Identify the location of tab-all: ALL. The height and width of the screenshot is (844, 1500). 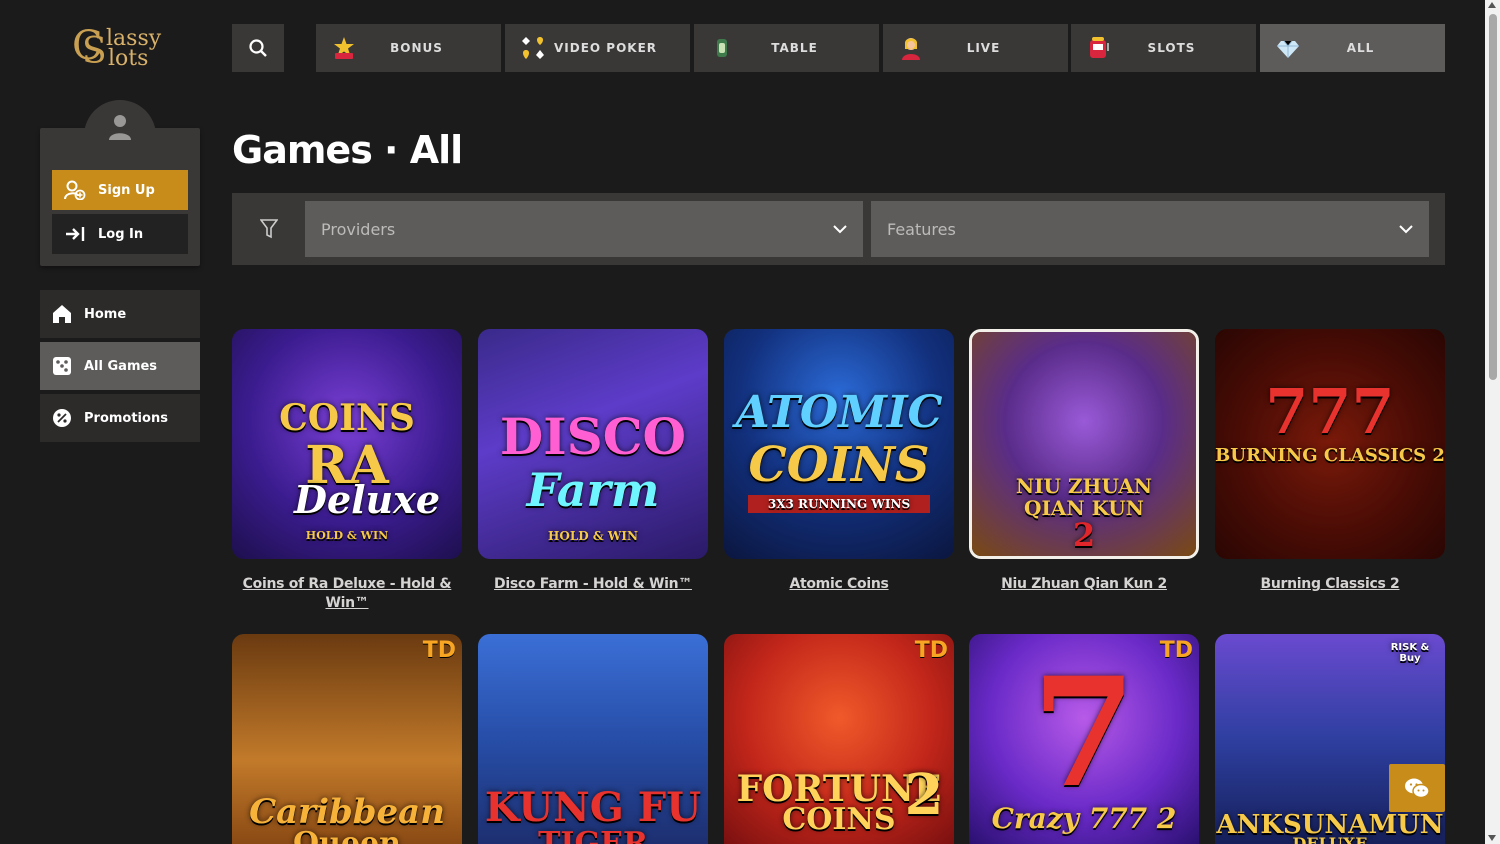
(1352, 48).